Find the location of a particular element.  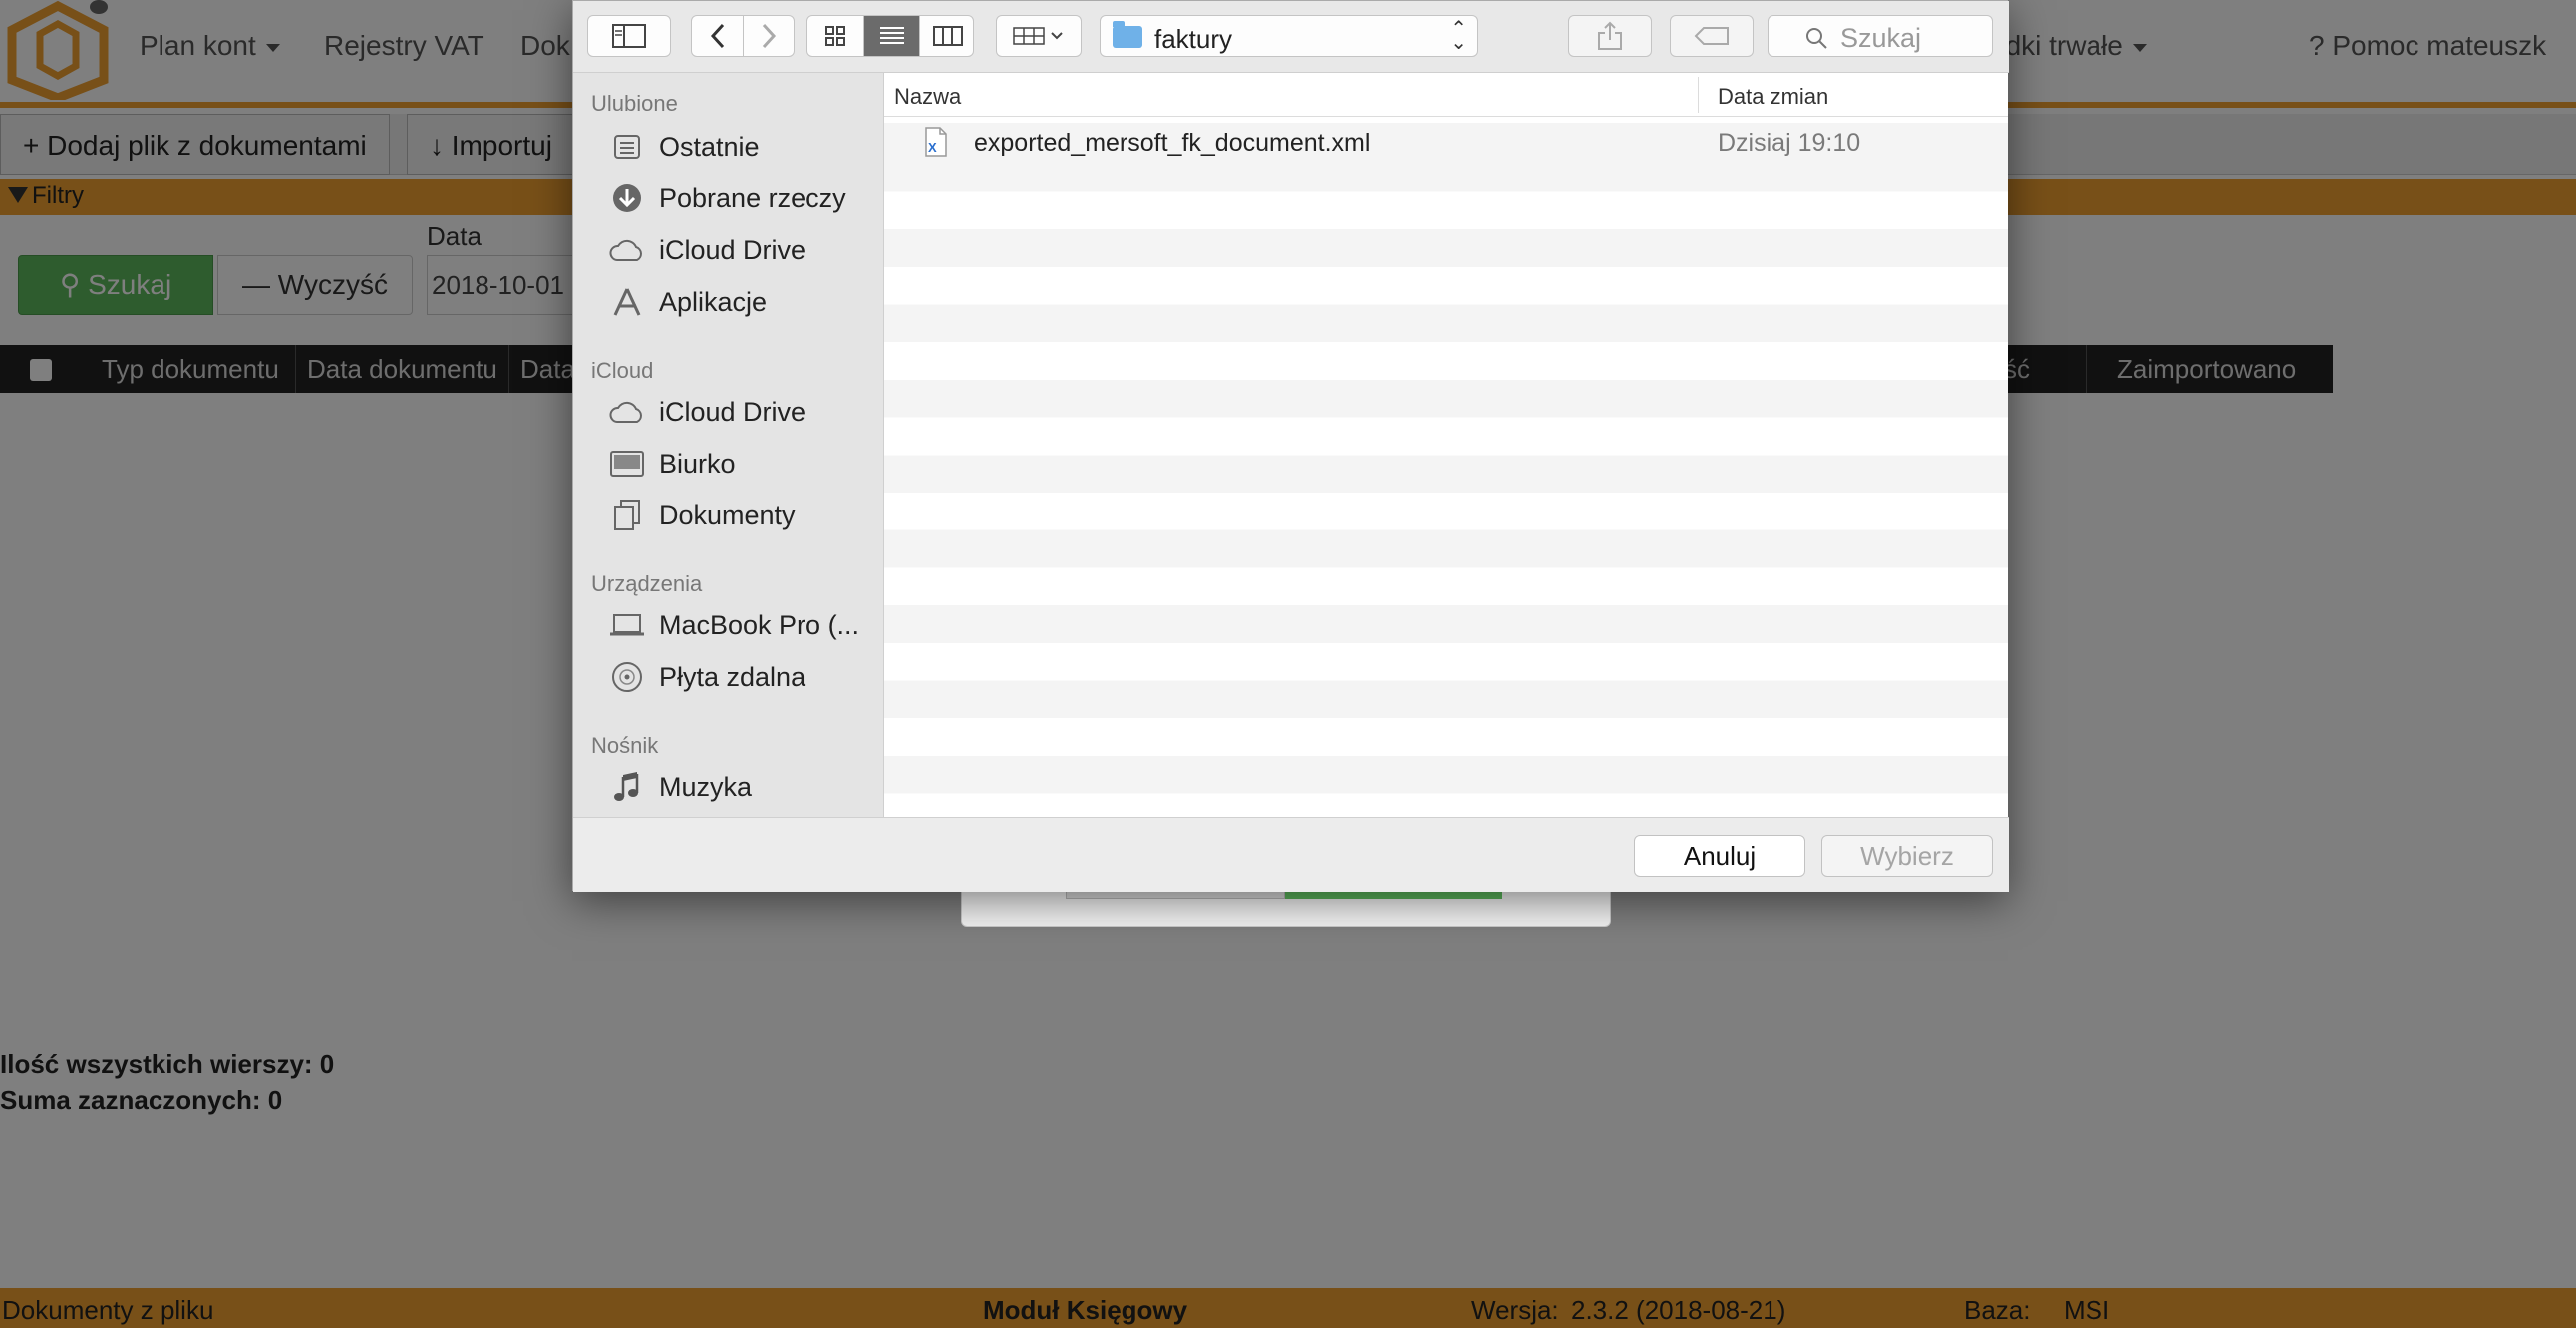

chevron-right-icon is located at coordinates (769, 36).